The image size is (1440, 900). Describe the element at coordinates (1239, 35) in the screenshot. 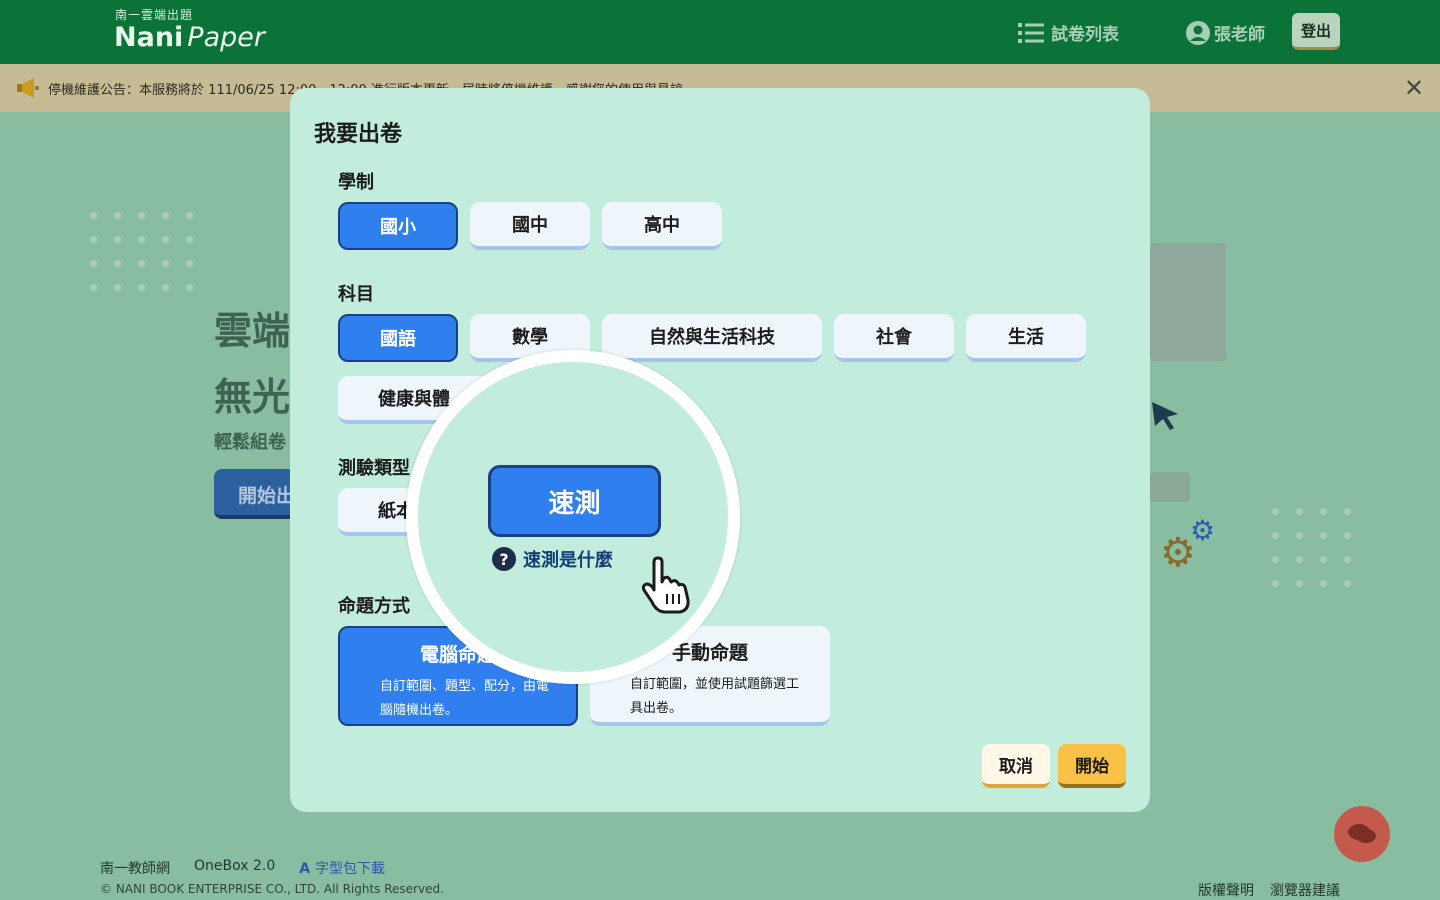

I see `user-name: 張老師` at that location.